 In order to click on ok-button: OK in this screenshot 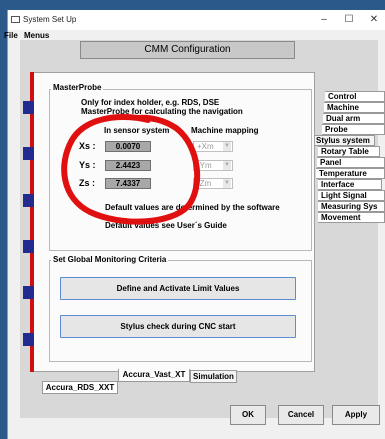, I will do `click(248, 415)`.